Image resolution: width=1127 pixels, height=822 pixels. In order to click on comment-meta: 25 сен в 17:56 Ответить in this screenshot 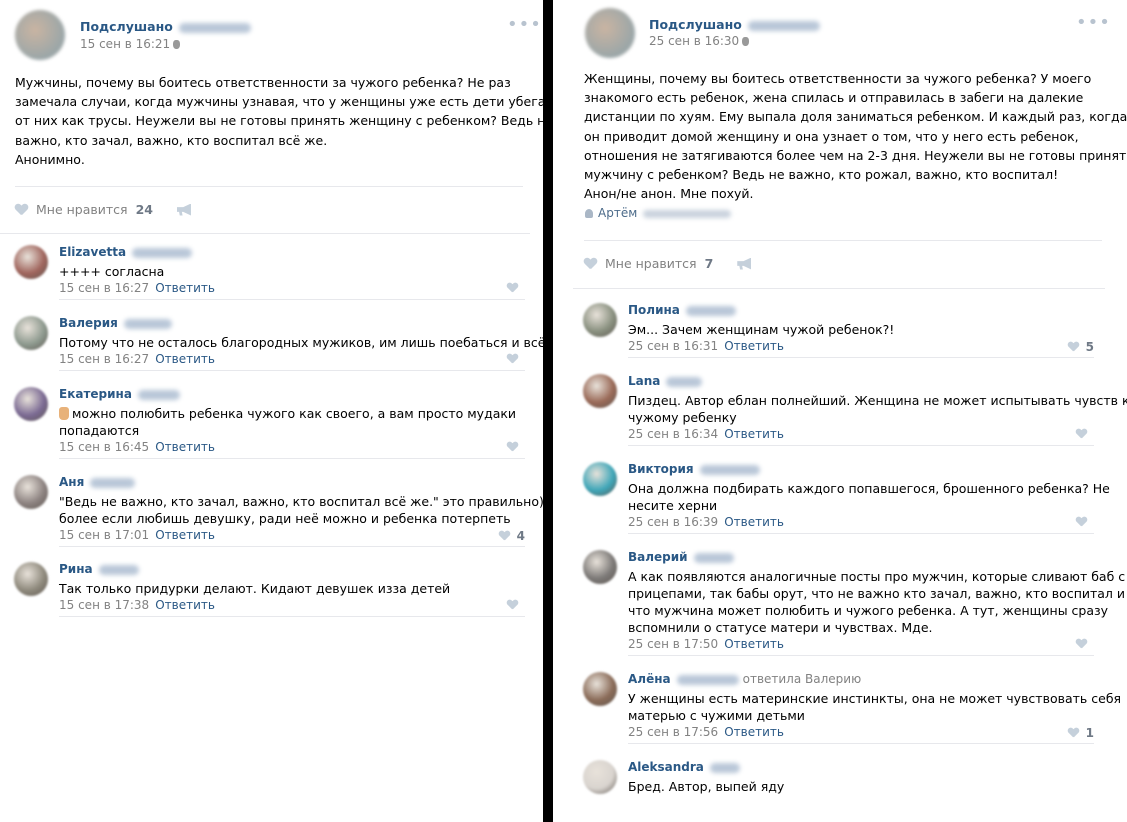, I will do `click(706, 732)`.